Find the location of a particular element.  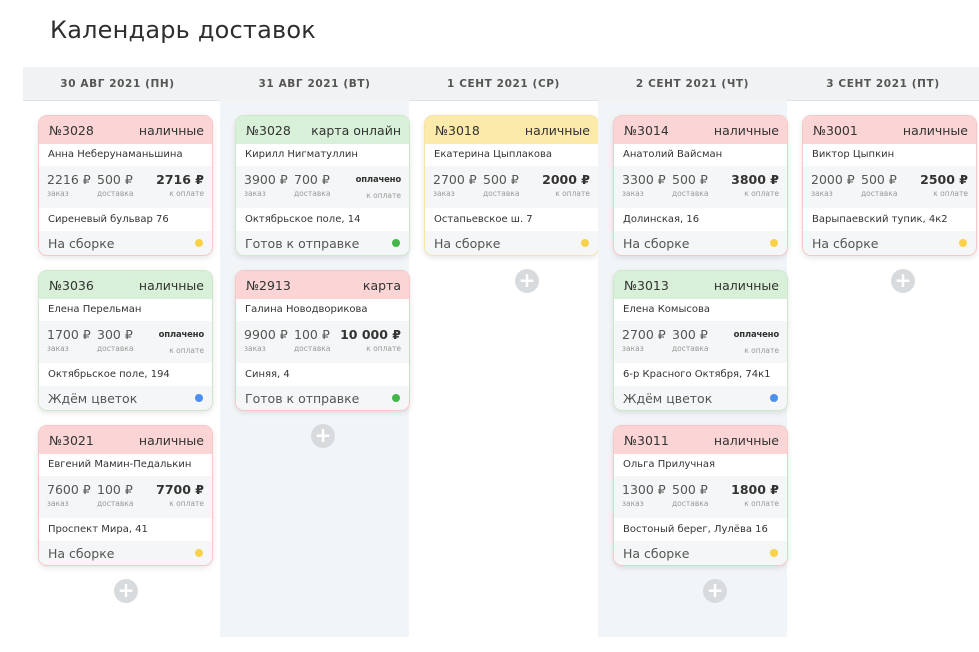

to-pay-amount: 2000 ₽ is located at coordinates (566, 179).